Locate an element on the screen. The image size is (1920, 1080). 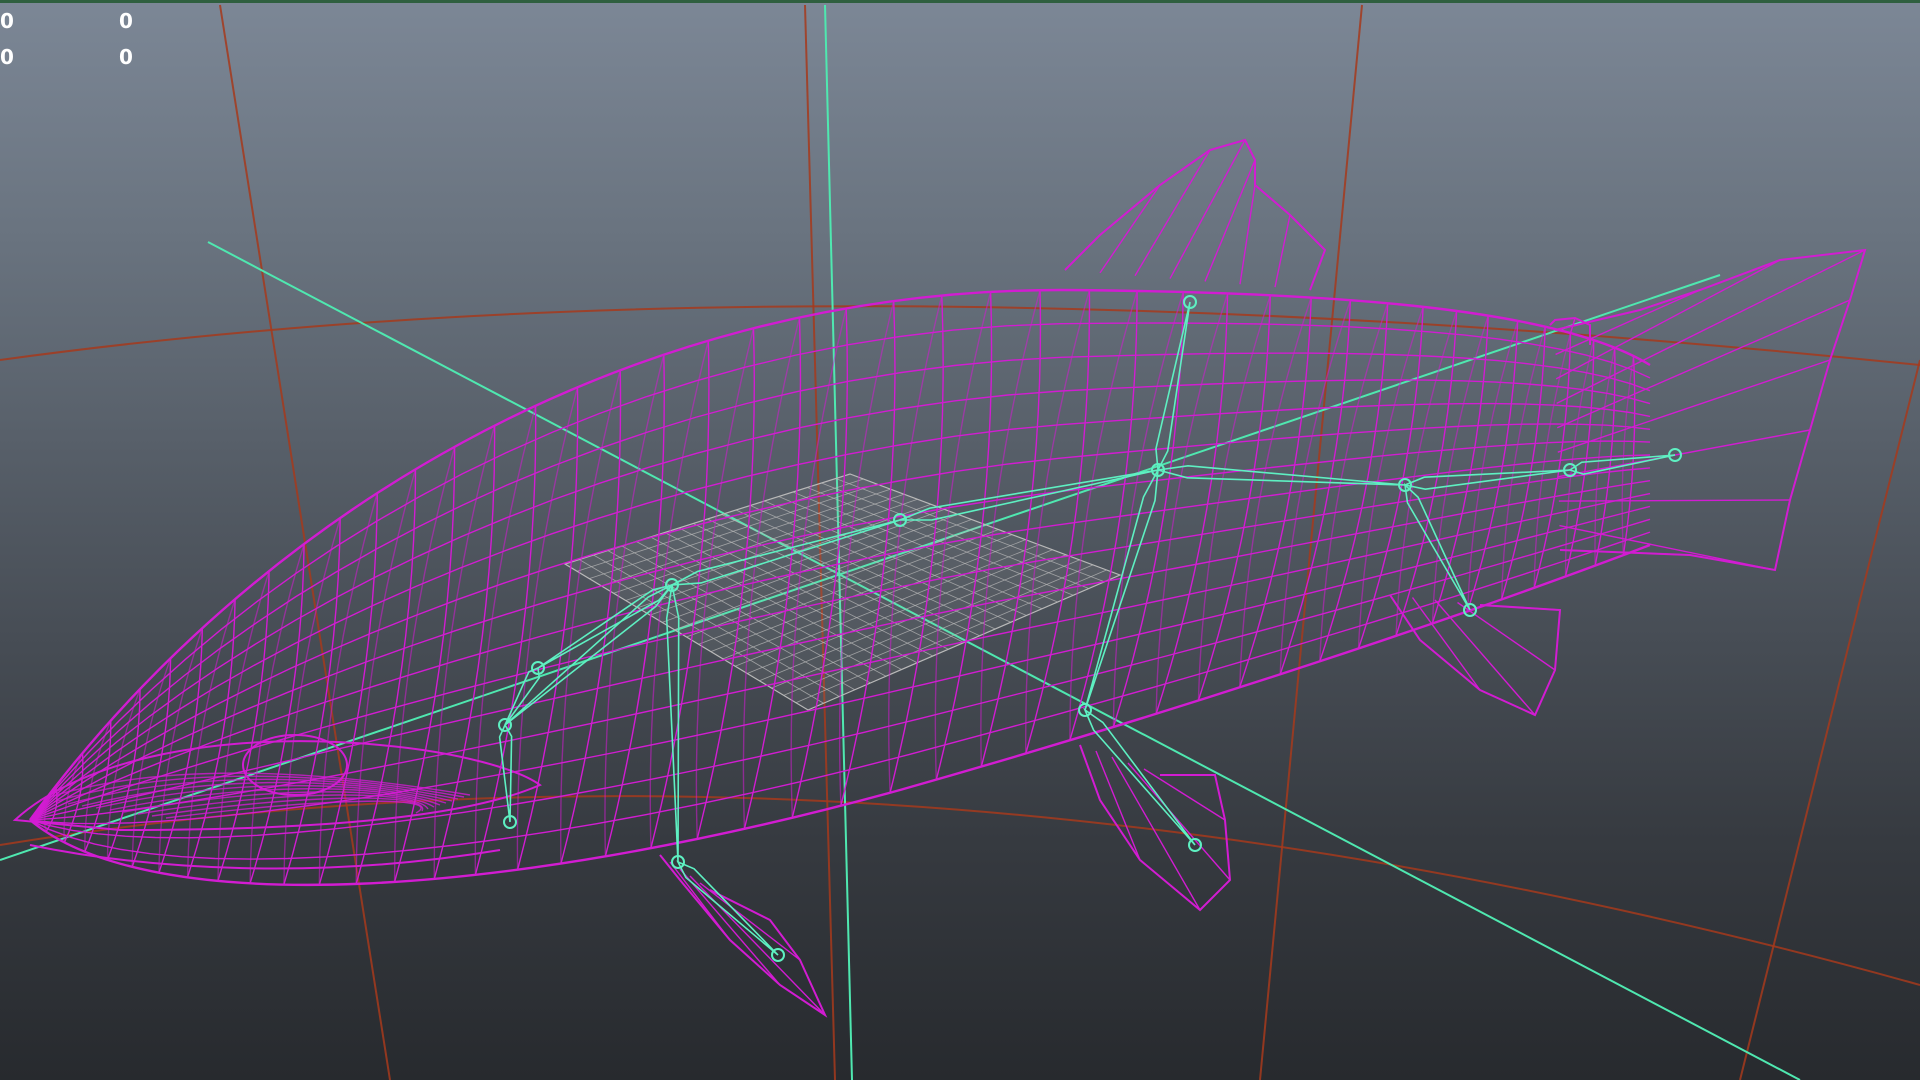
tail-fin is located at coordinates (1710, 410).